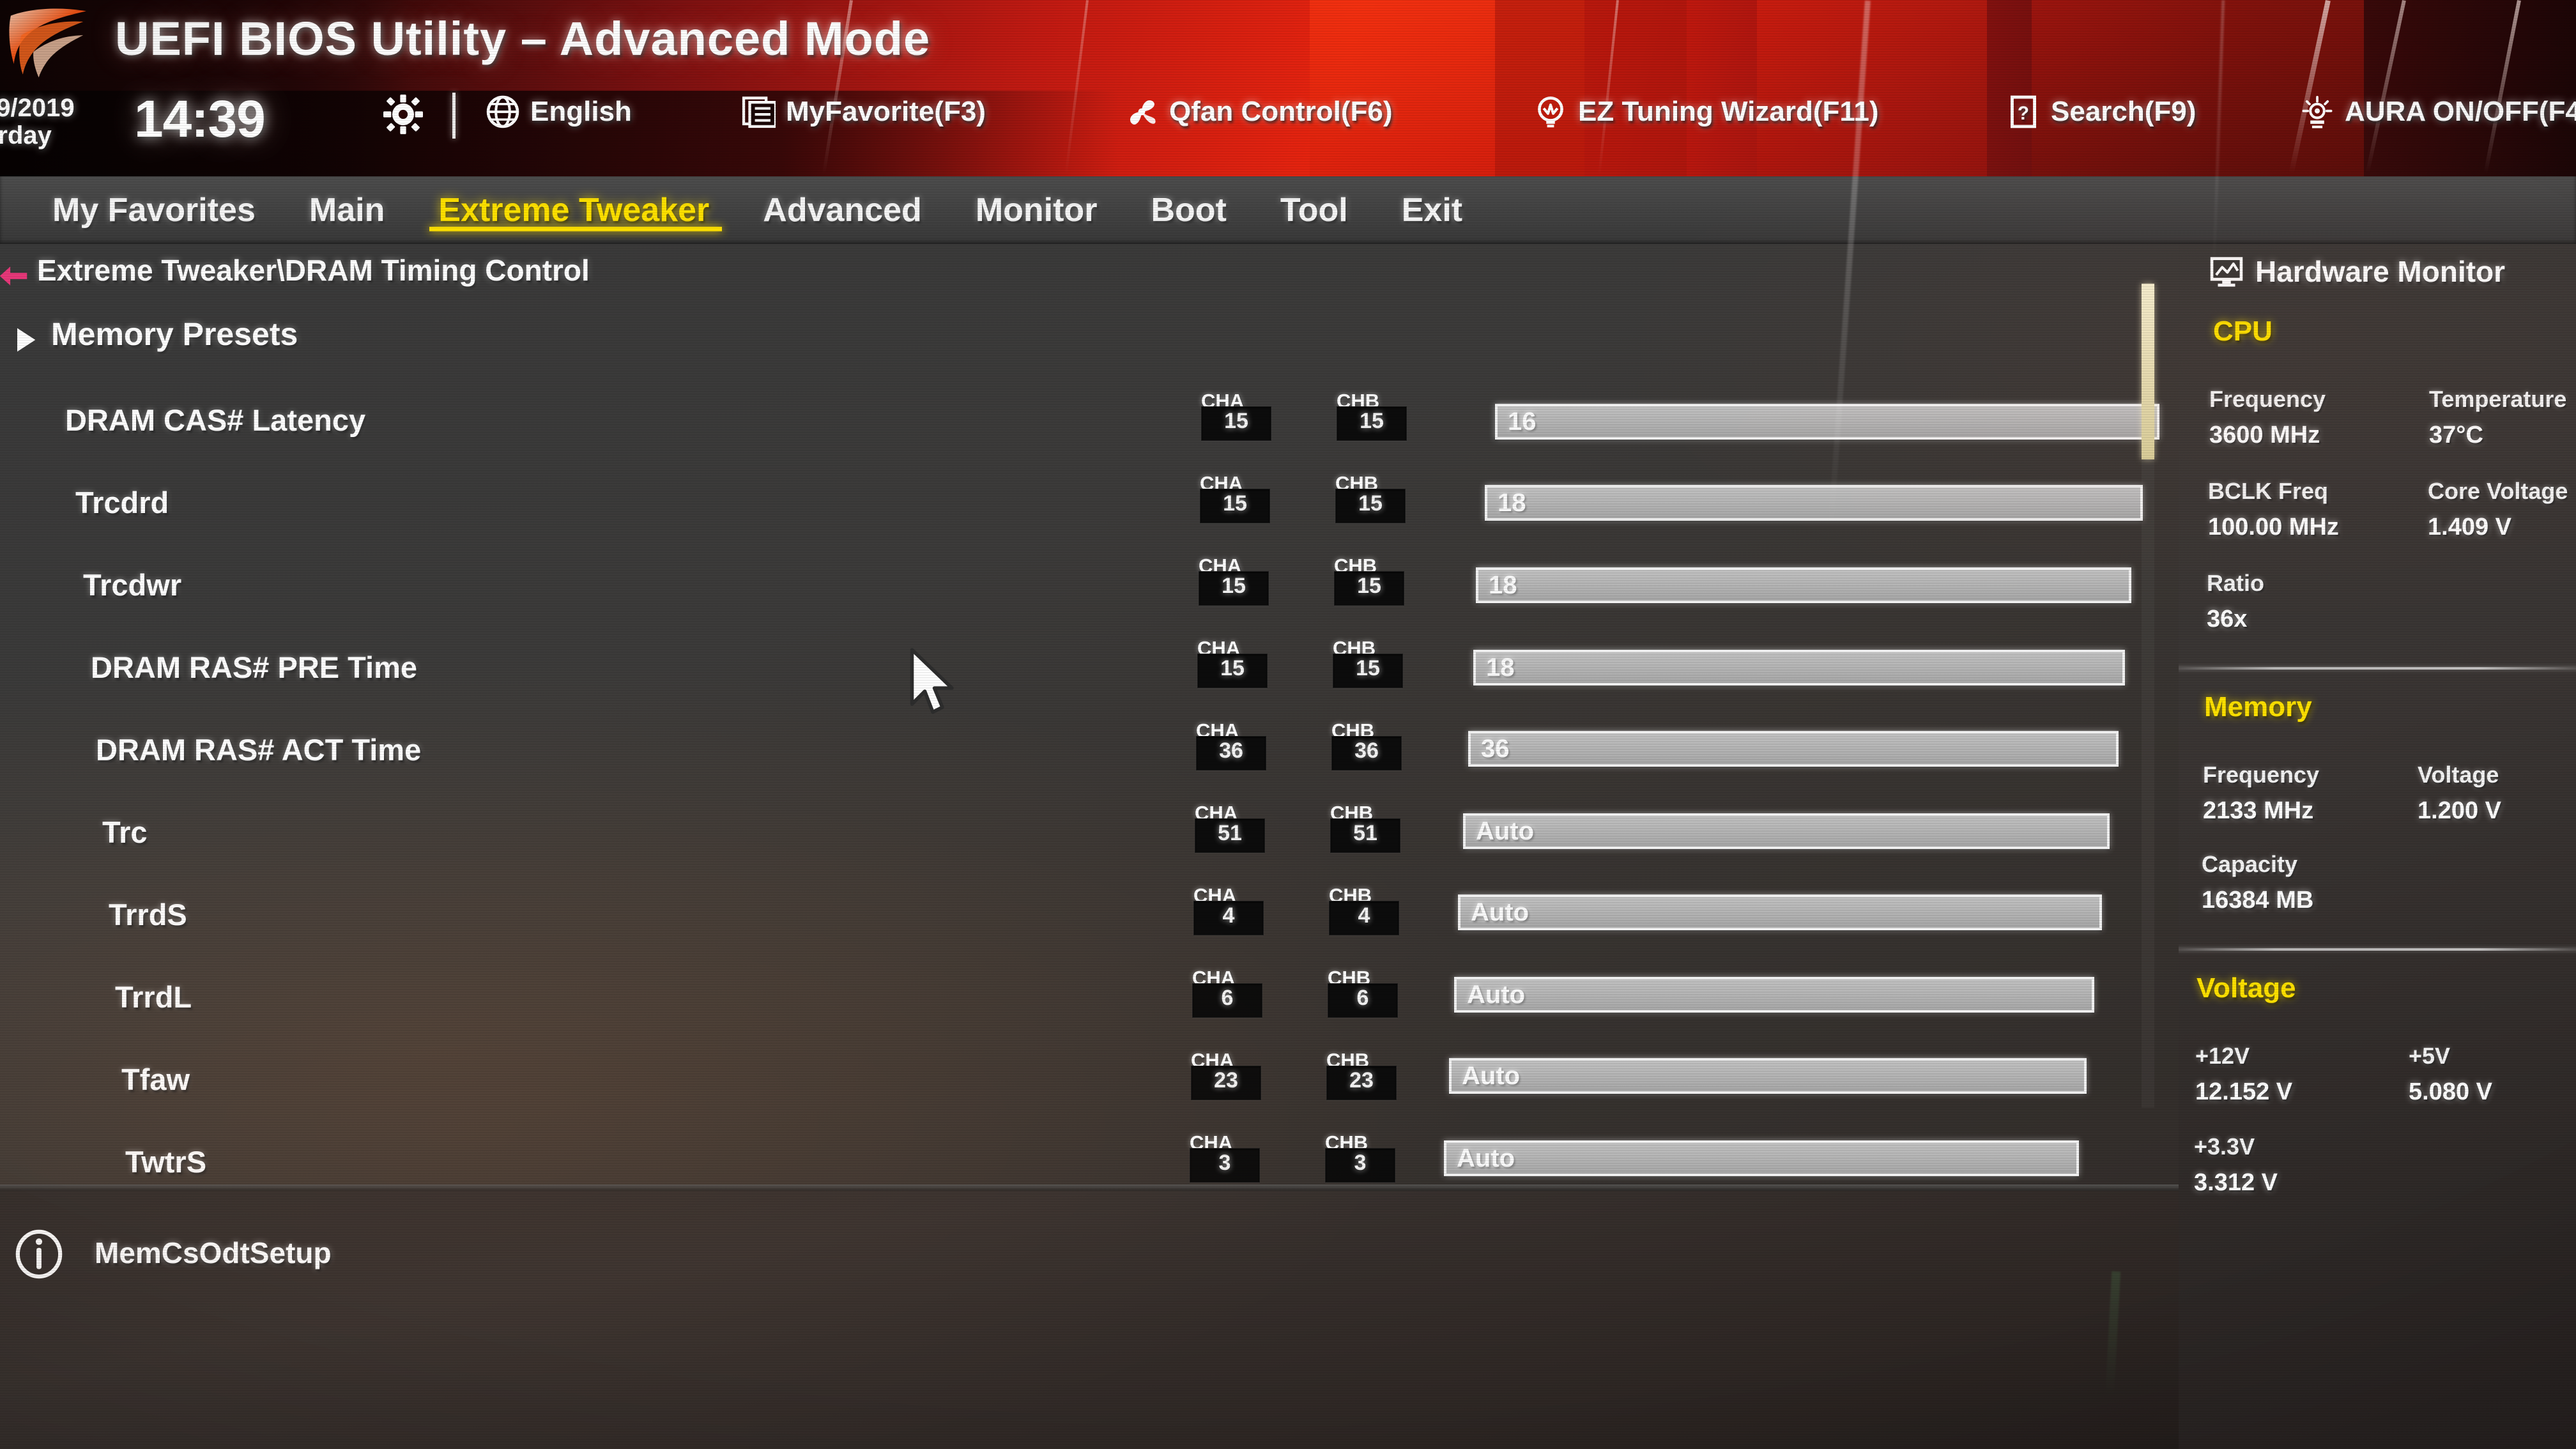  I want to click on hw-section-voltage-title: Voltage, so click(2246, 988).